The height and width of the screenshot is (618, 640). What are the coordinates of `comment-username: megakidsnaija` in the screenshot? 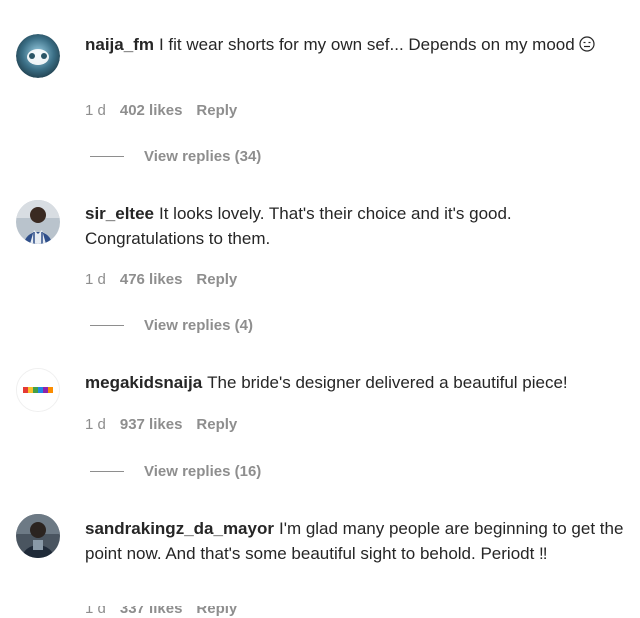 It's located at (143, 382).